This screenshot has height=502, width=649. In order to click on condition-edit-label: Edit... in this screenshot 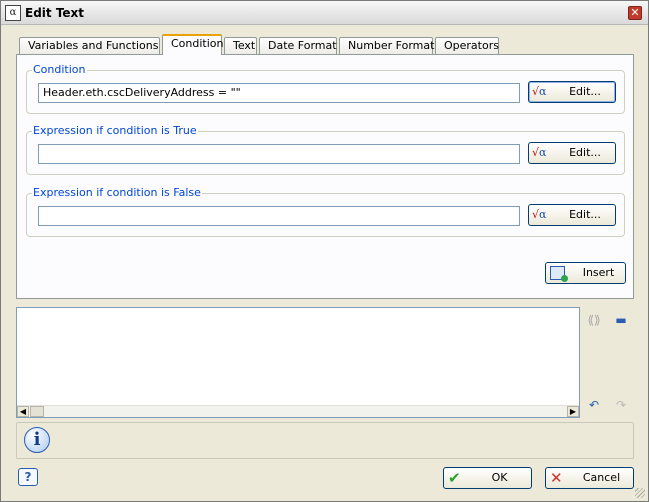, I will do `click(585, 91)`.